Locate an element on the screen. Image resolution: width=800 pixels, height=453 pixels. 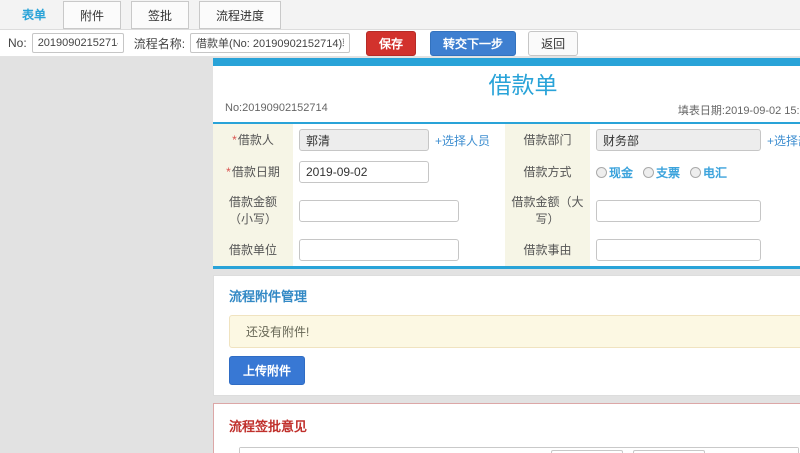
department-input is located at coordinates (678, 140).